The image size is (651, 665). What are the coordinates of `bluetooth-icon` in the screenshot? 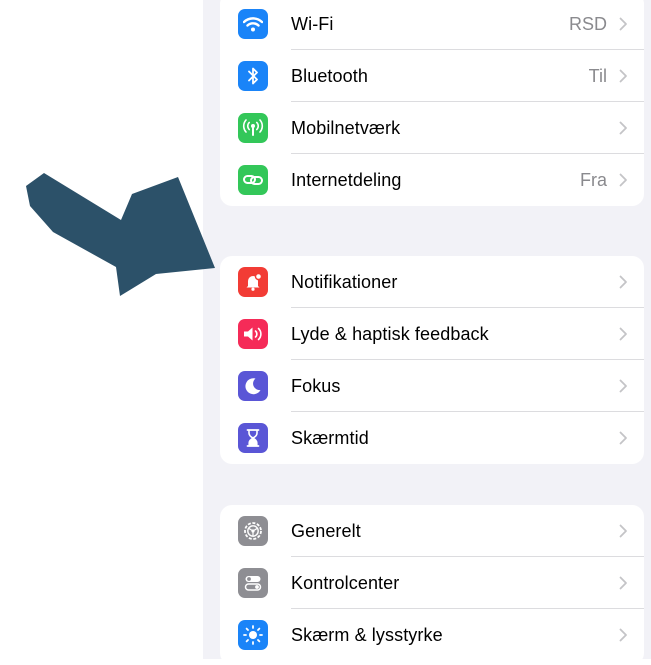 It's located at (253, 76).